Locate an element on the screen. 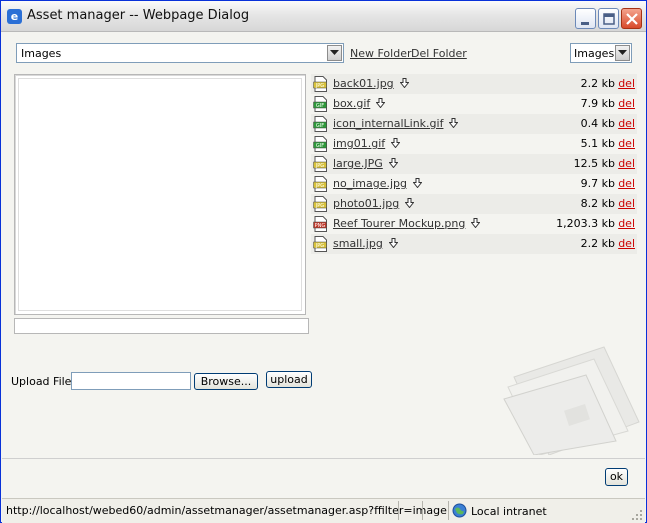  new-folder-link: New Folder is located at coordinates (380, 53).